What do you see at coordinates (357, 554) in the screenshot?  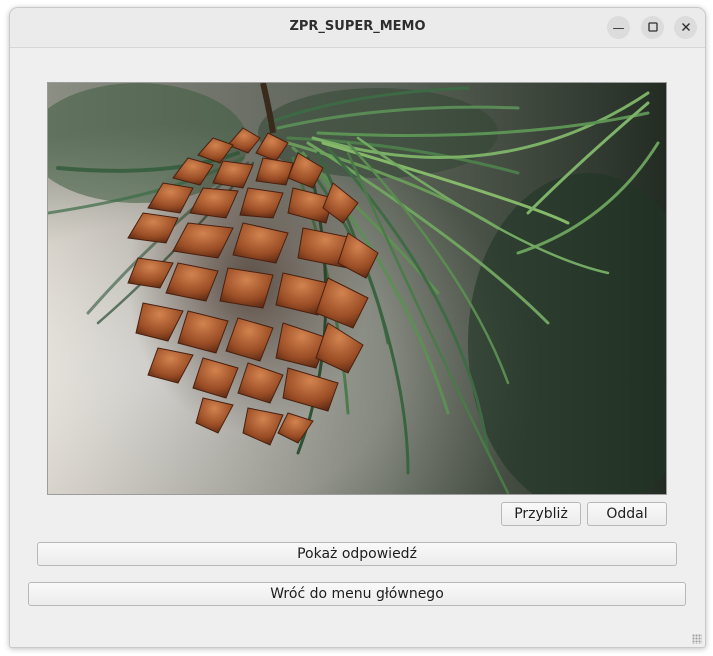 I see `show-answer-button: Pokaż odpowiedź` at bounding box center [357, 554].